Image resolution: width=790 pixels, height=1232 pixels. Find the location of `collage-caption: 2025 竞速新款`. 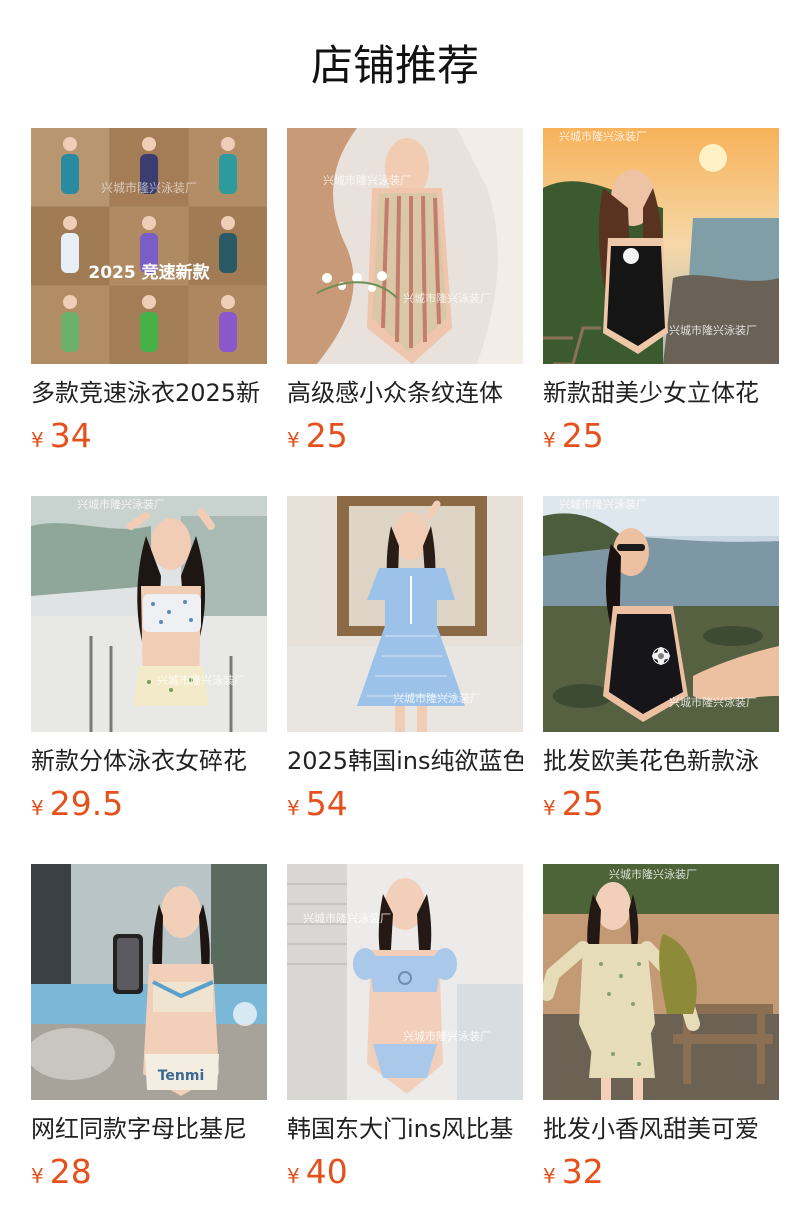

collage-caption: 2025 竞速新款 is located at coordinates (149, 272).